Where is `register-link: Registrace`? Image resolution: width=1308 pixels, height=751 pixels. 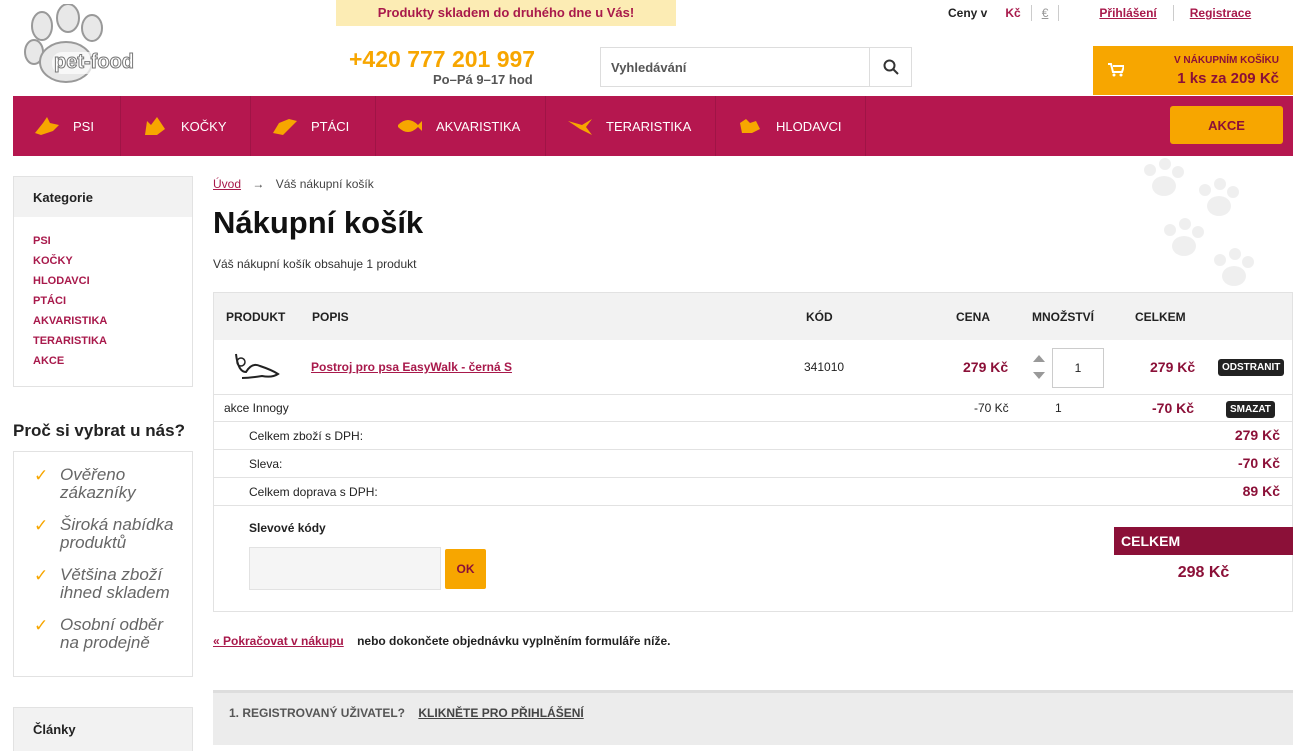
register-link: Registrace is located at coordinates (1220, 13).